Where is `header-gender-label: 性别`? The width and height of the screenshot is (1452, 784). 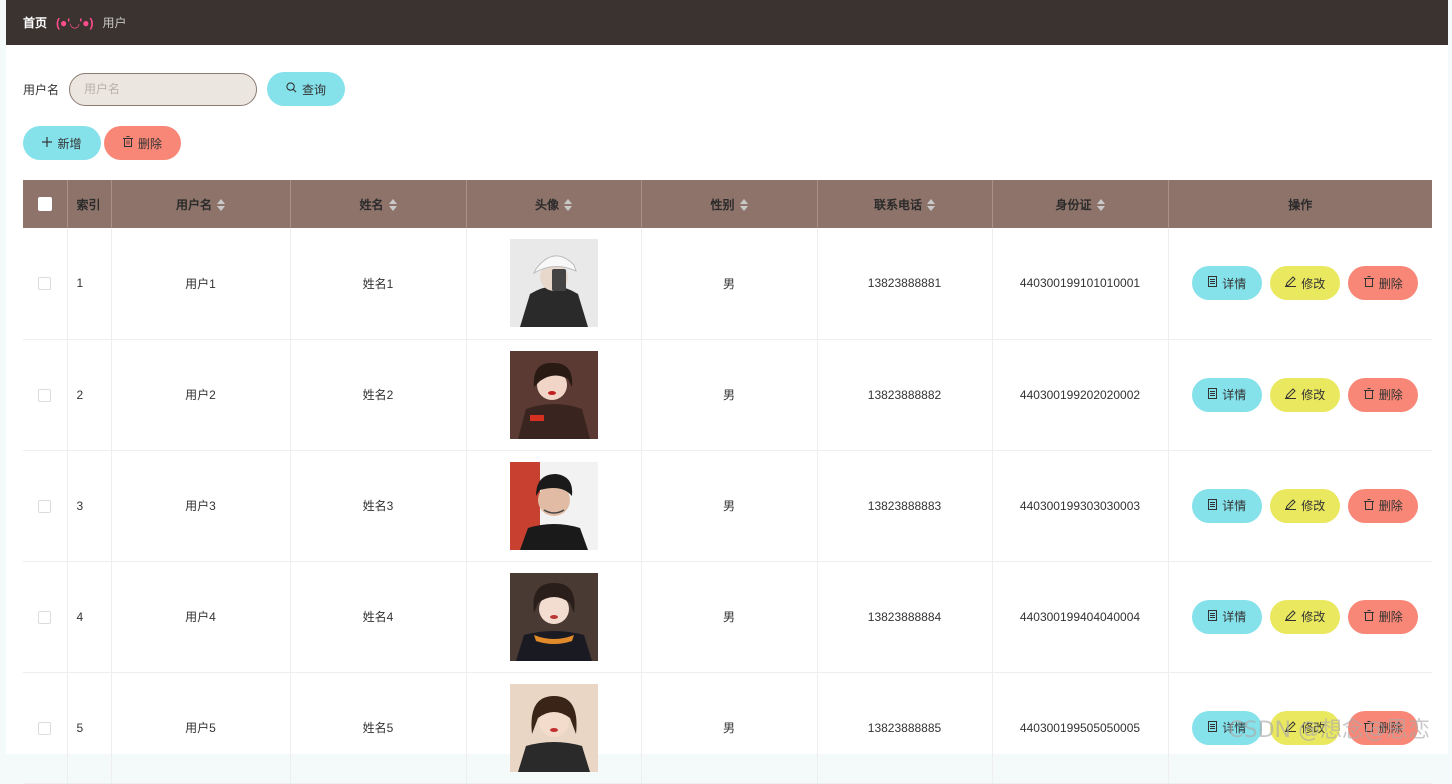
header-gender-label: 性别 is located at coordinates (722, 204).